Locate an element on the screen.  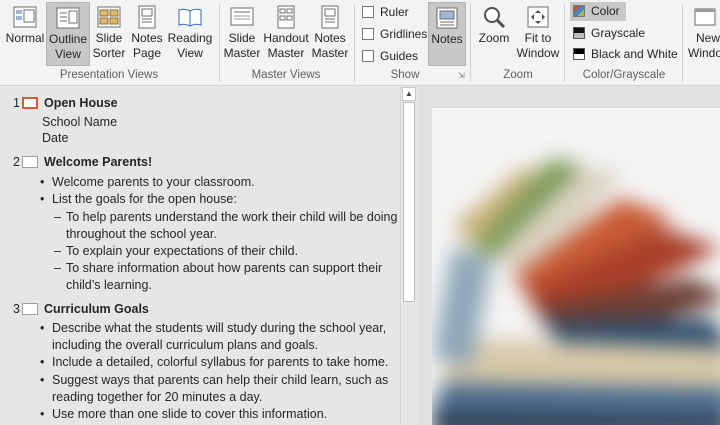
bullet-item: Welcome parents to your classroom. is located at coordinates (220, 182).